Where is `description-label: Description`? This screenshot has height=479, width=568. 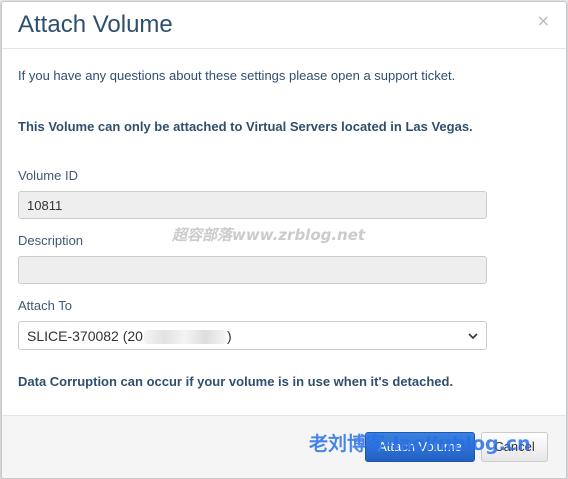
description-label: Description is located at coordinates (51, 240).